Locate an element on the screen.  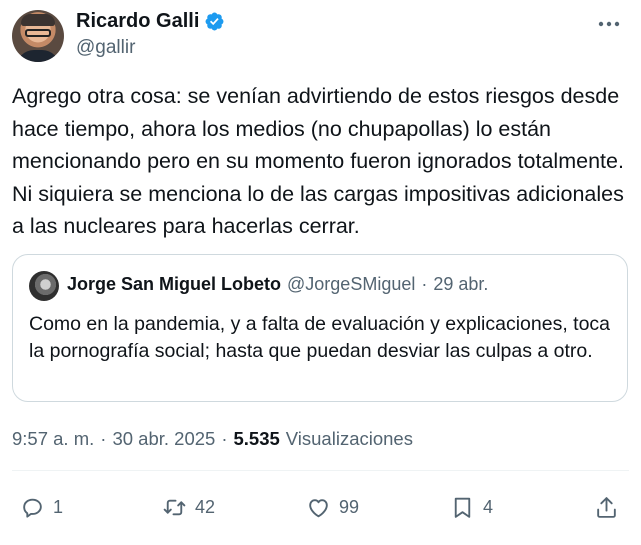
reply-icon is located at coordinates (32, 508).